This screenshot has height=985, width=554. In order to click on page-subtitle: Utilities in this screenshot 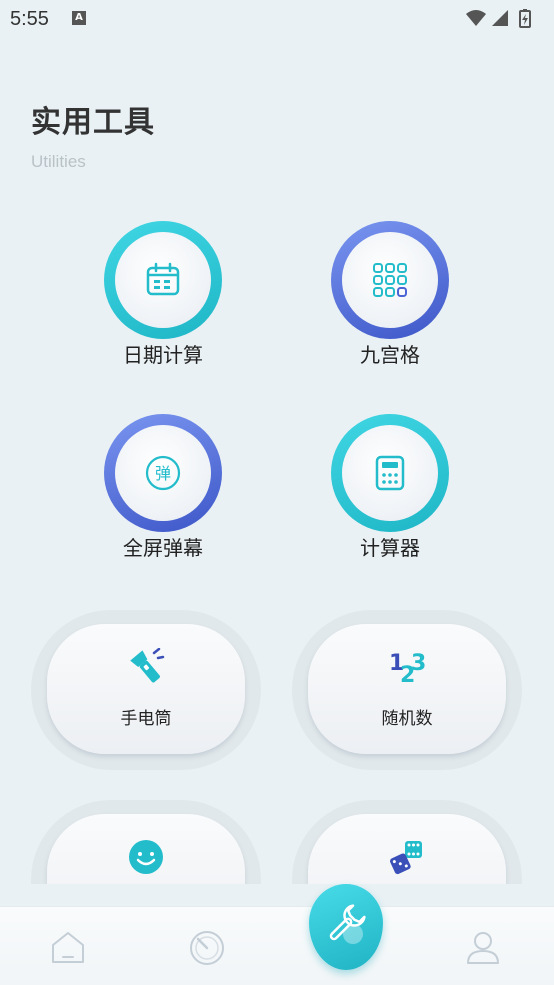, I will do `click(58, 161)`.